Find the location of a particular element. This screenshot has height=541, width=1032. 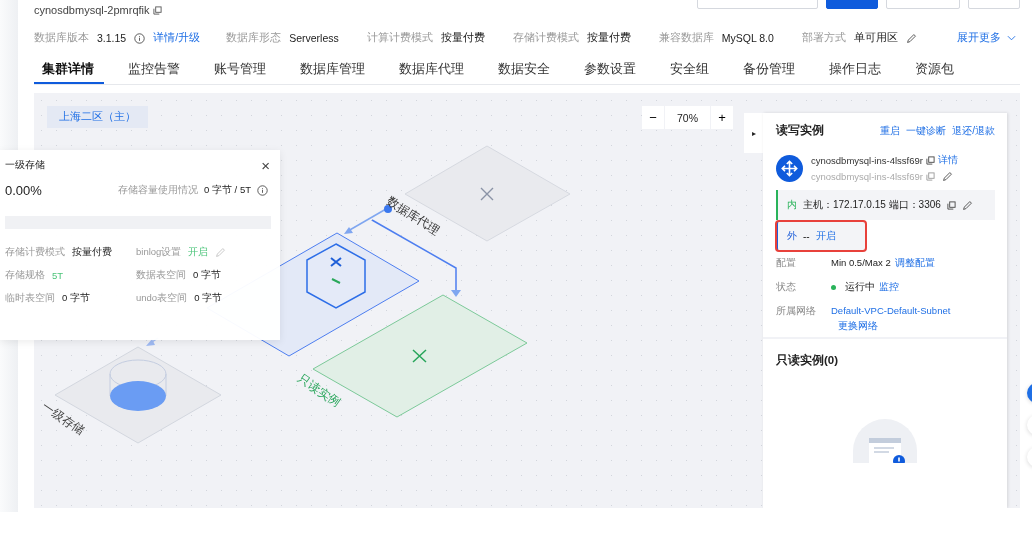

field-link: Default-VPC-Default-Subnet is located at coordinates (891, 310).